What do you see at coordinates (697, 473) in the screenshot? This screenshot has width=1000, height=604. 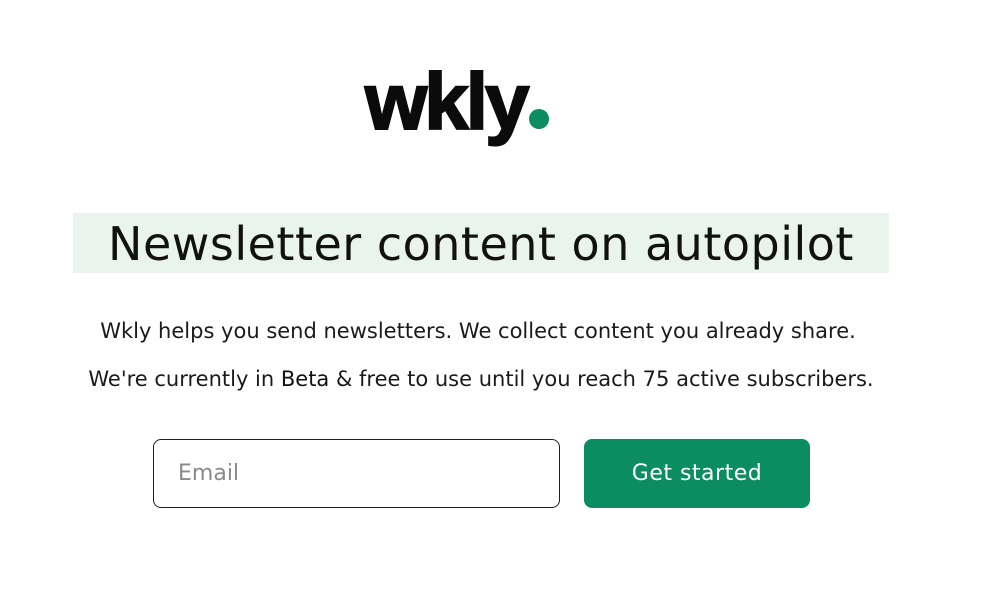 I see `get-started-button: Get started` at bounding box center [697, 473].